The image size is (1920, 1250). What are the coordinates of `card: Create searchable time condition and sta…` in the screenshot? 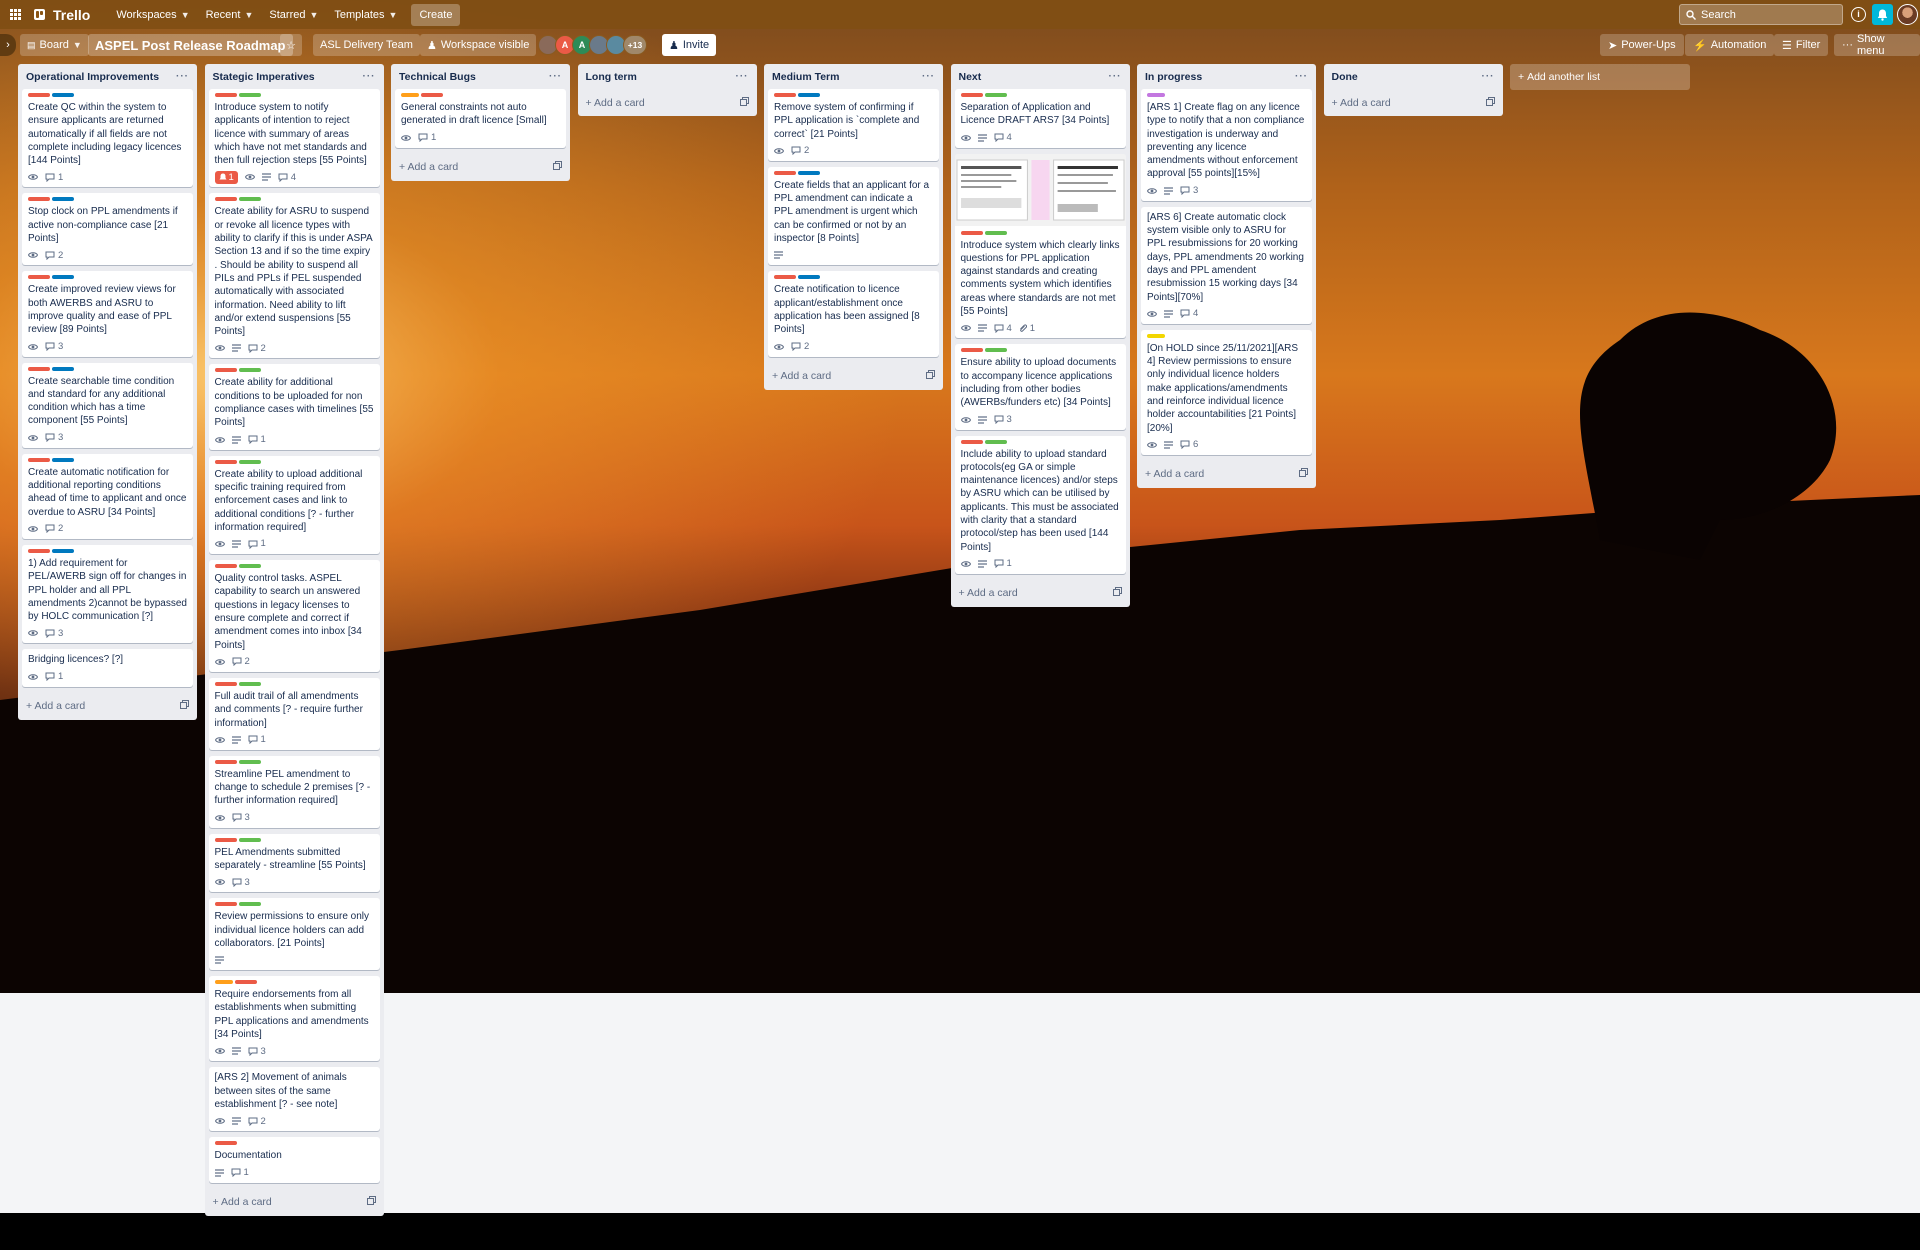 It's located at (107, 405).